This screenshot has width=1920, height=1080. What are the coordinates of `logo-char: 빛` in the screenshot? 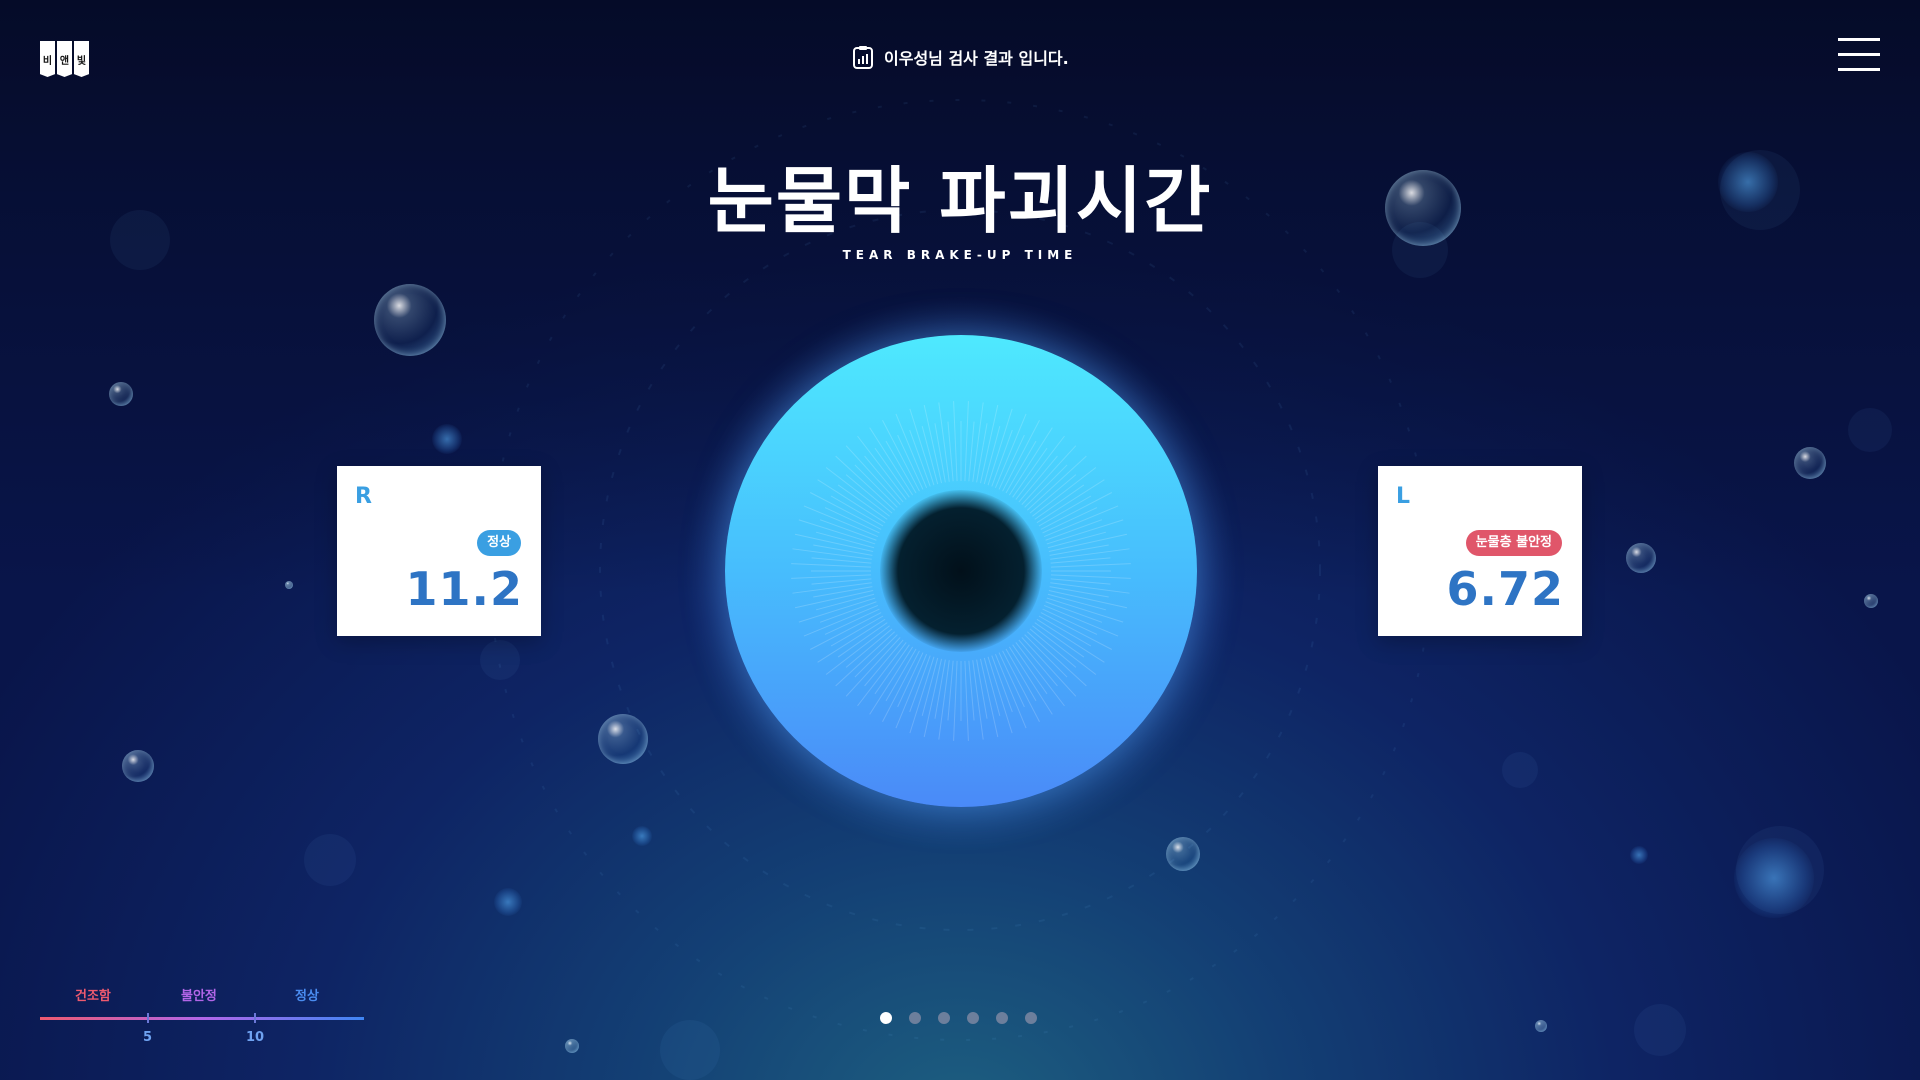 It's located at (81, 59).